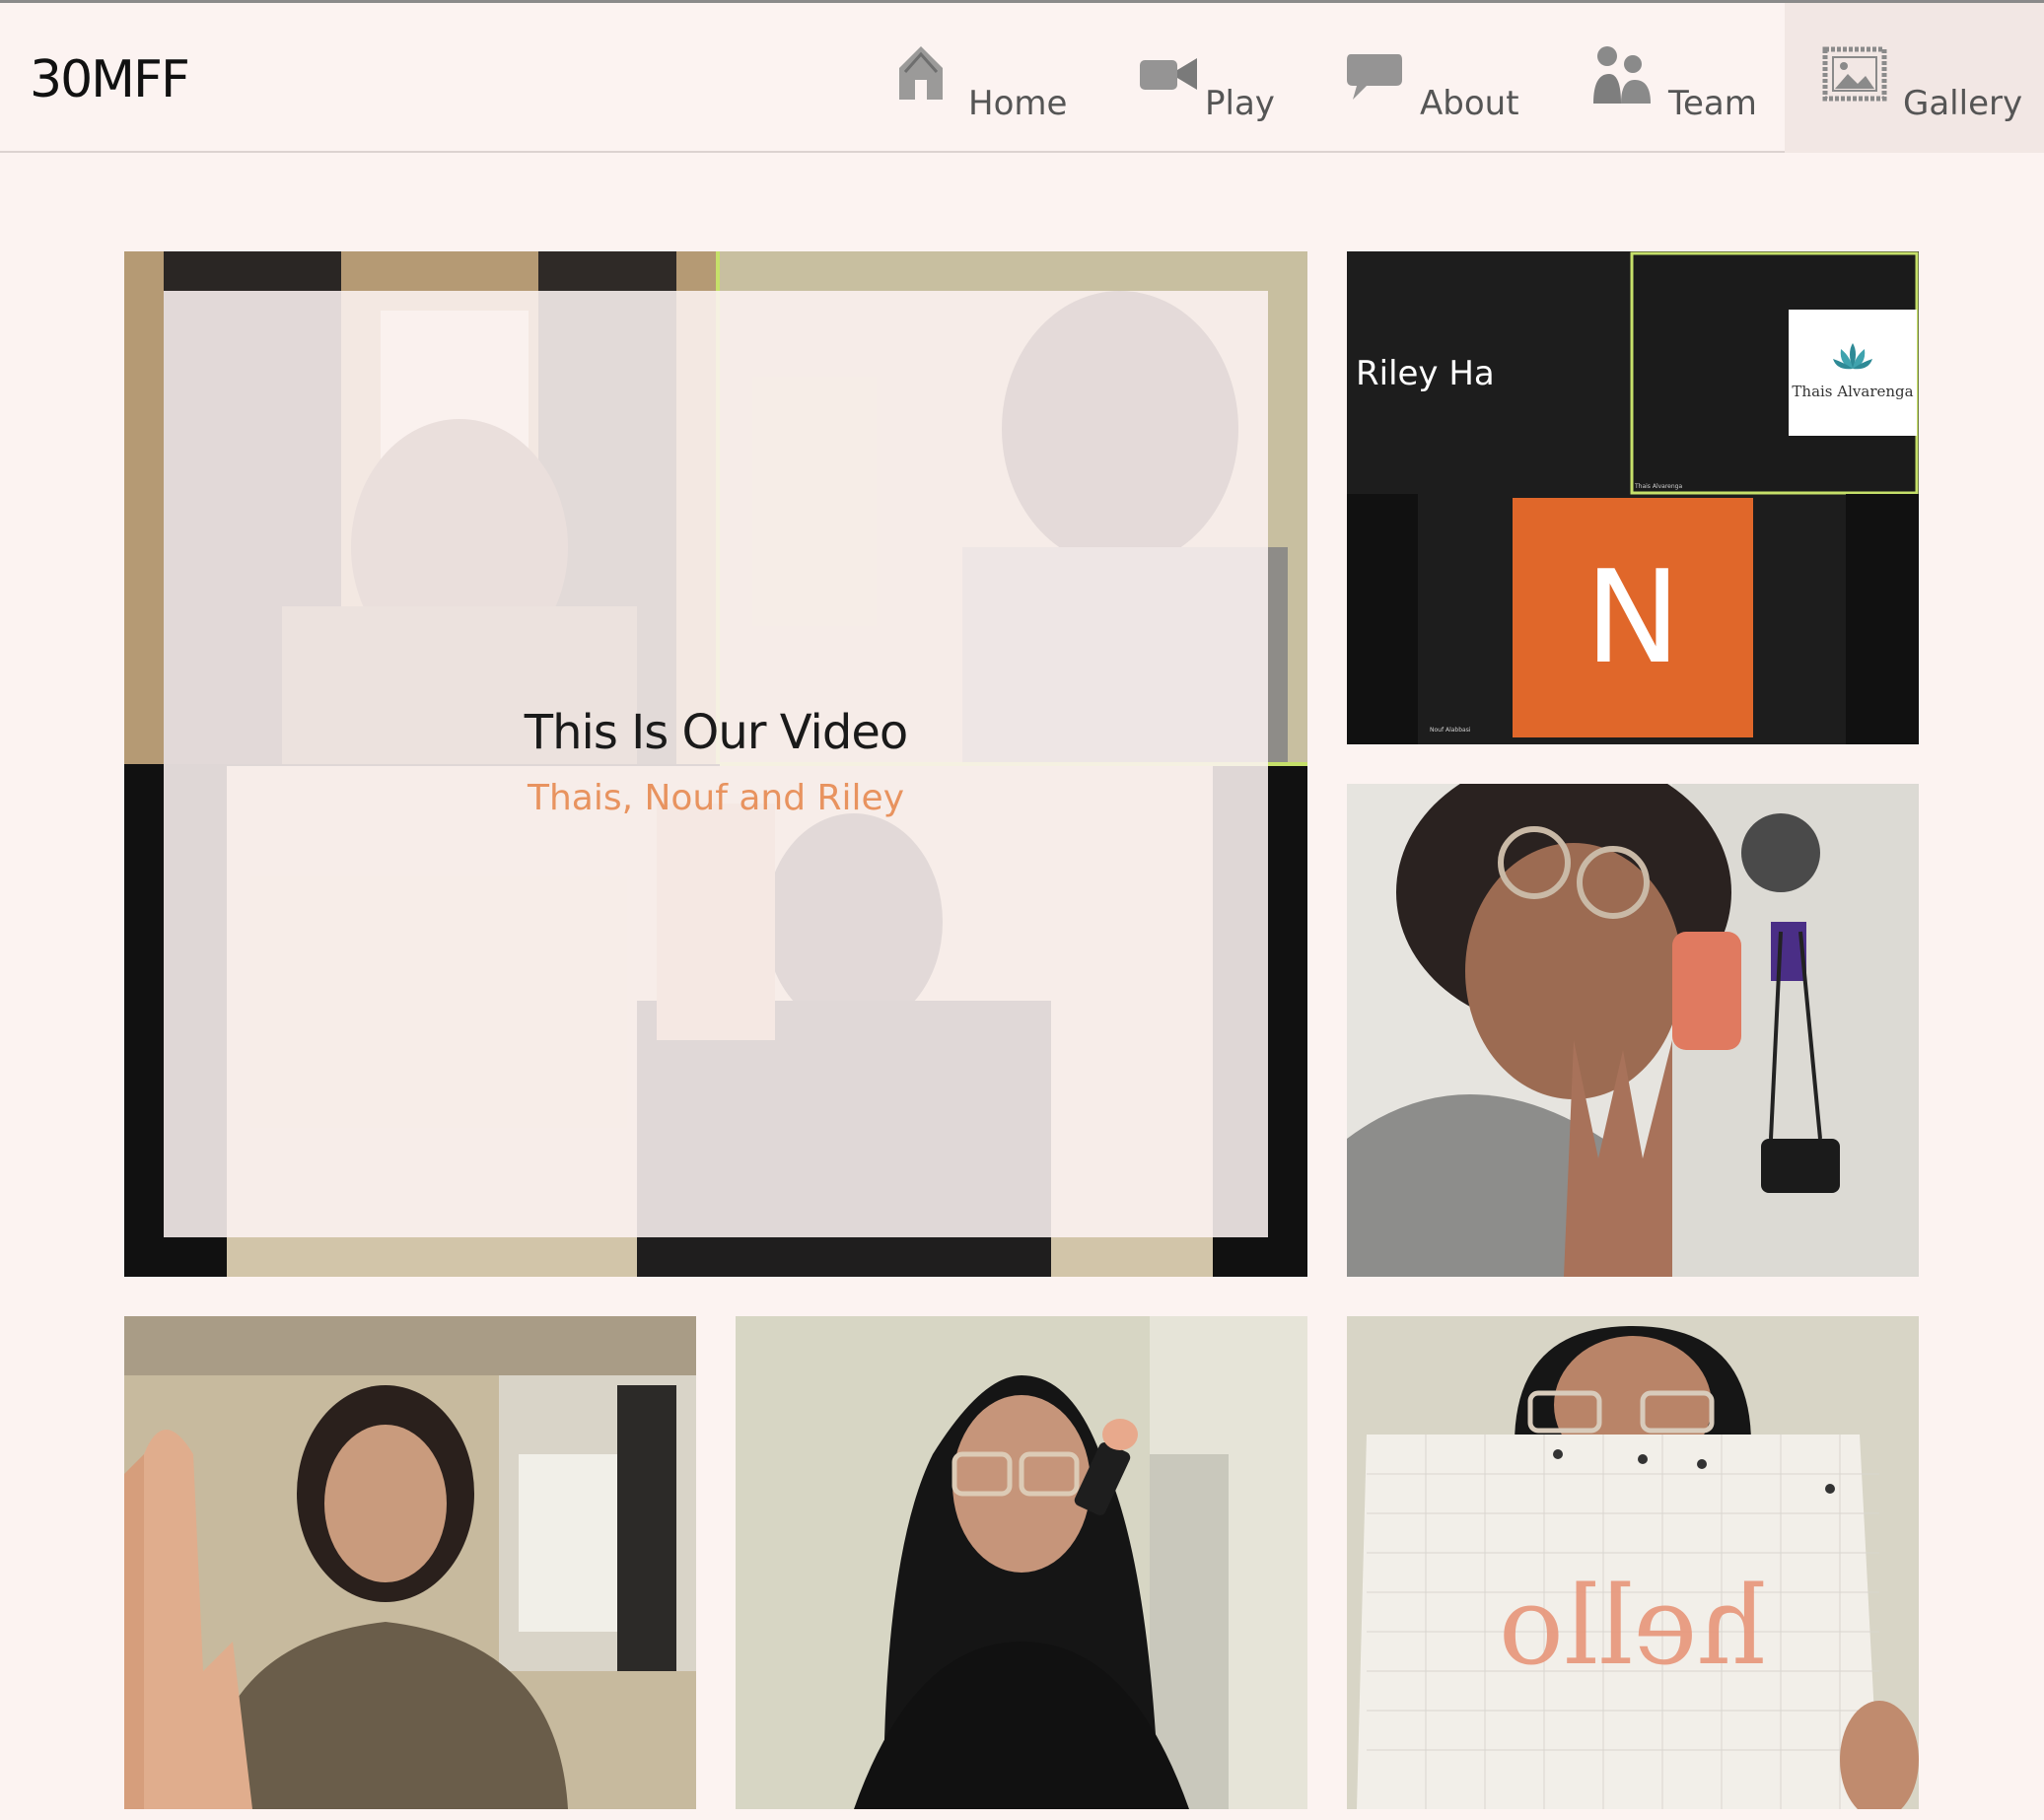  I want to click on gallery-photo-peace-sign, so click(1633, 1030).